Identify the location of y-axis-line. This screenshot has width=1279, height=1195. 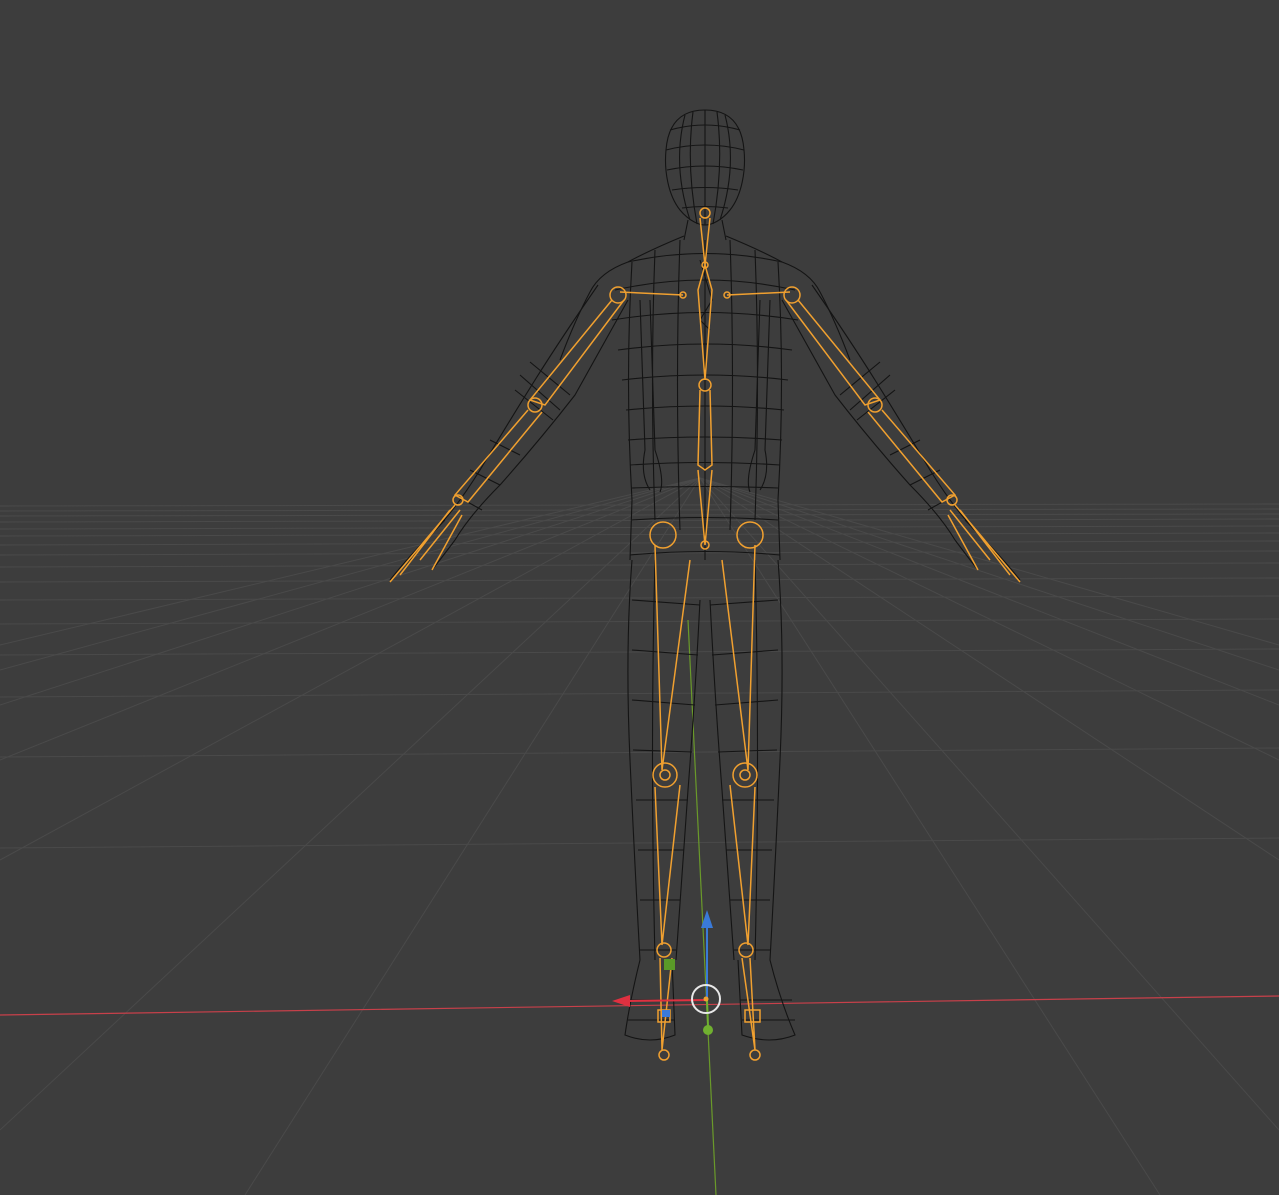
(702, 907).